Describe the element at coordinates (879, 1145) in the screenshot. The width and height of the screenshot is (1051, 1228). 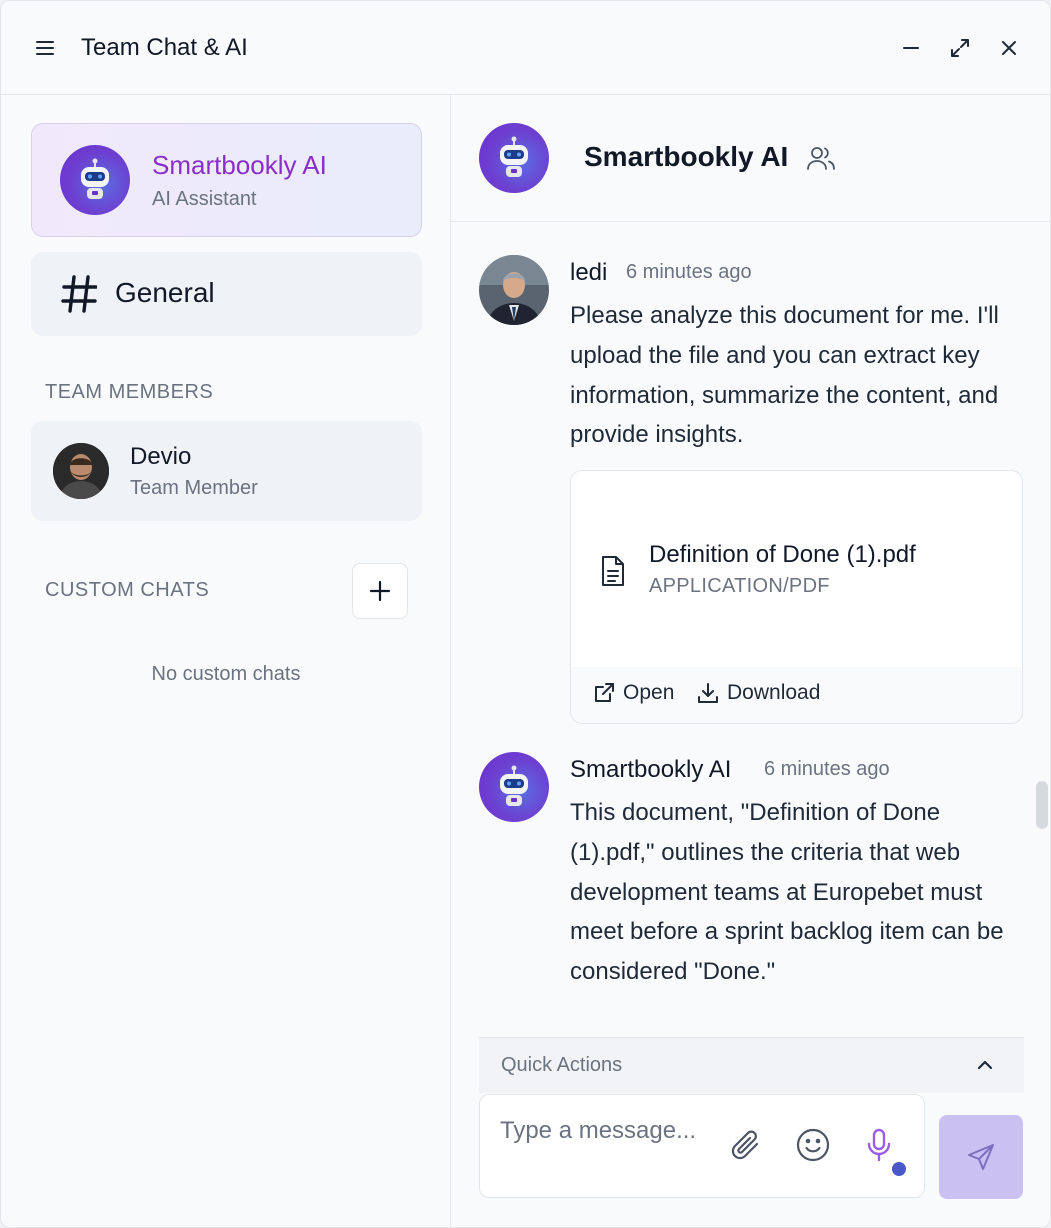
I see `microphone-icon` at that location.